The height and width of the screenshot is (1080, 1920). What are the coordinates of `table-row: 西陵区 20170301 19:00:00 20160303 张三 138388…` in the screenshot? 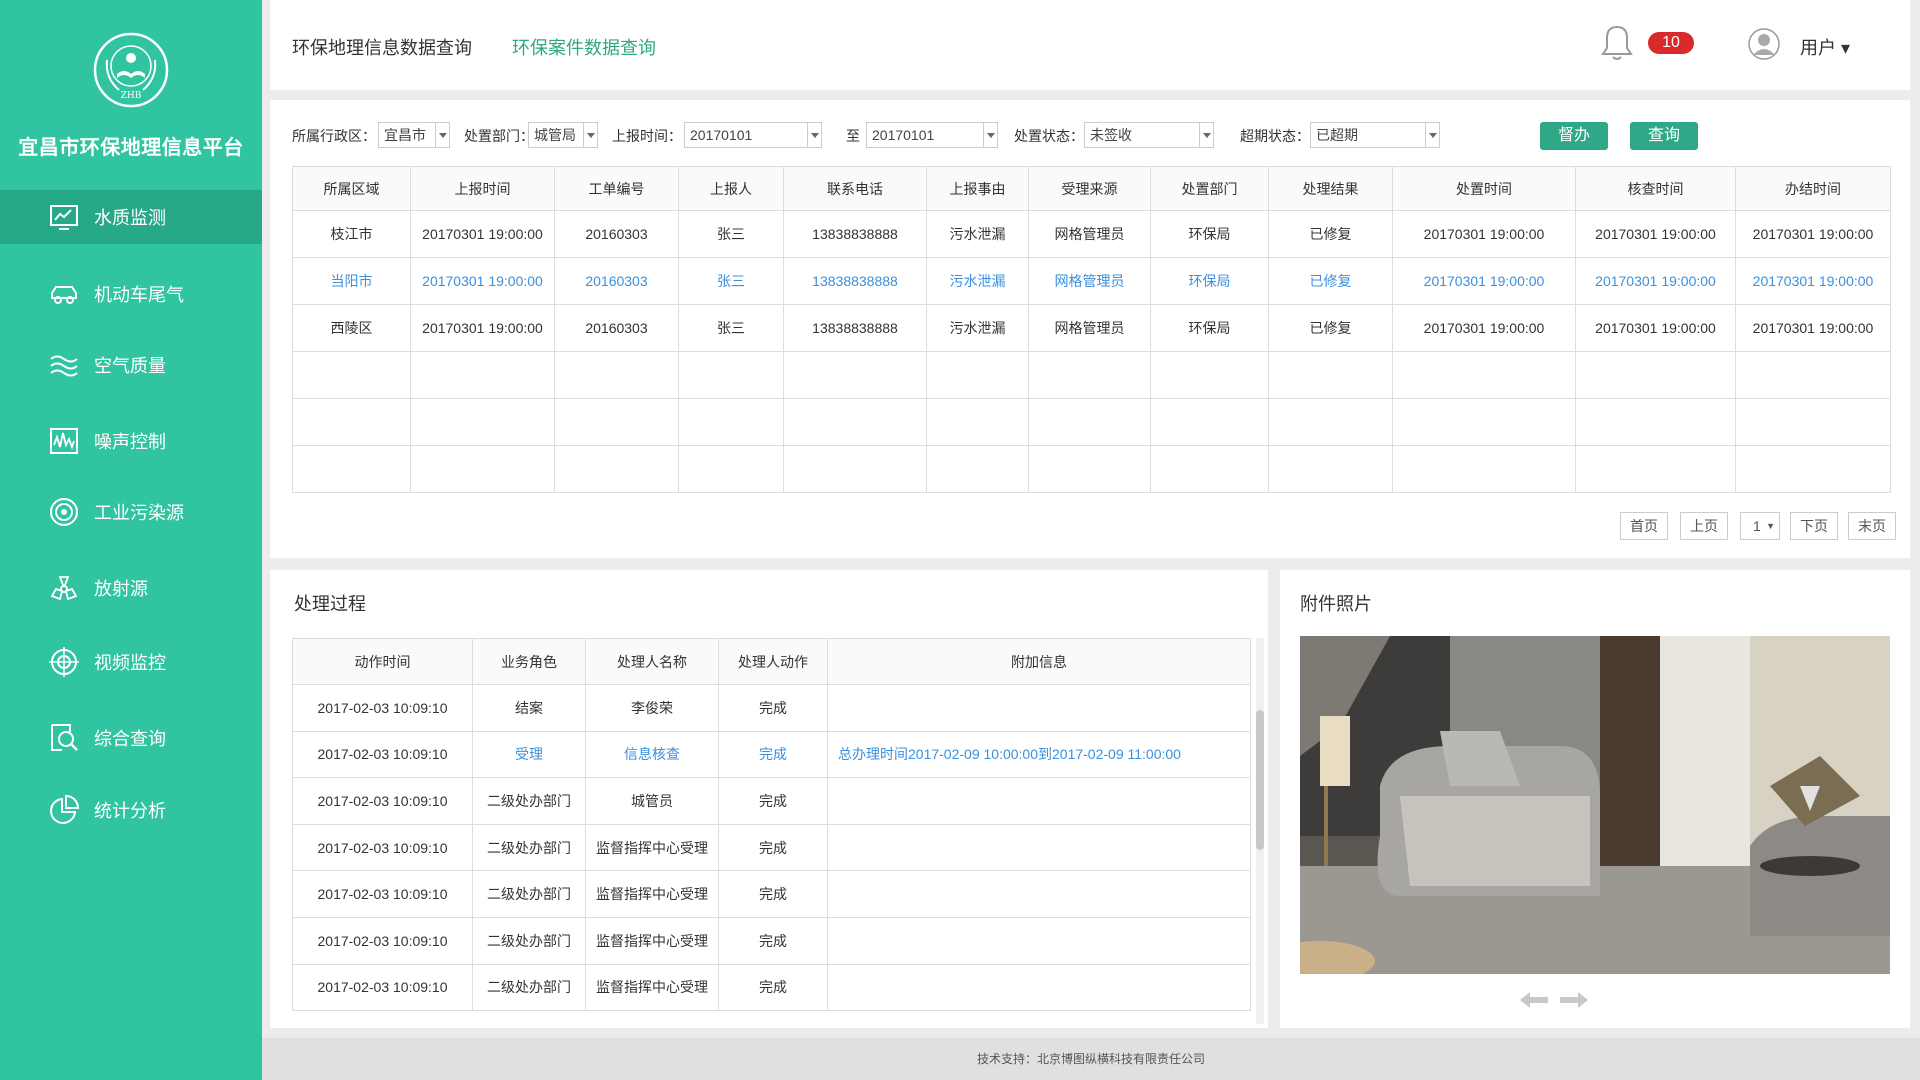 It's located at (1091, 328).